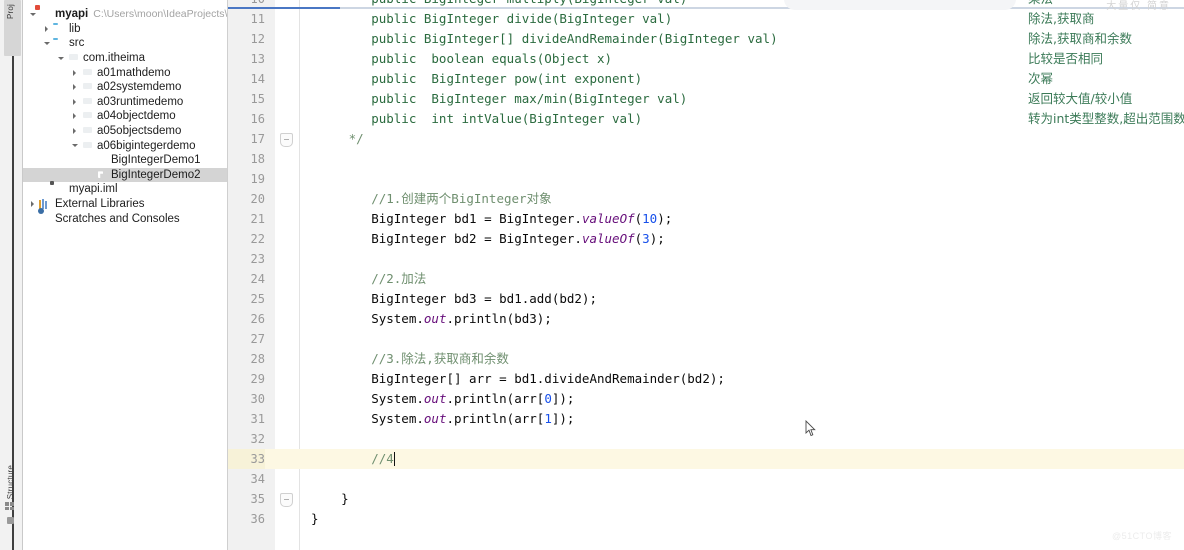  Describe the element at coordinates (125, 131) in the screenshot. I see `tree-item-a05objectsdemo: a05objectsdemo` at that location.